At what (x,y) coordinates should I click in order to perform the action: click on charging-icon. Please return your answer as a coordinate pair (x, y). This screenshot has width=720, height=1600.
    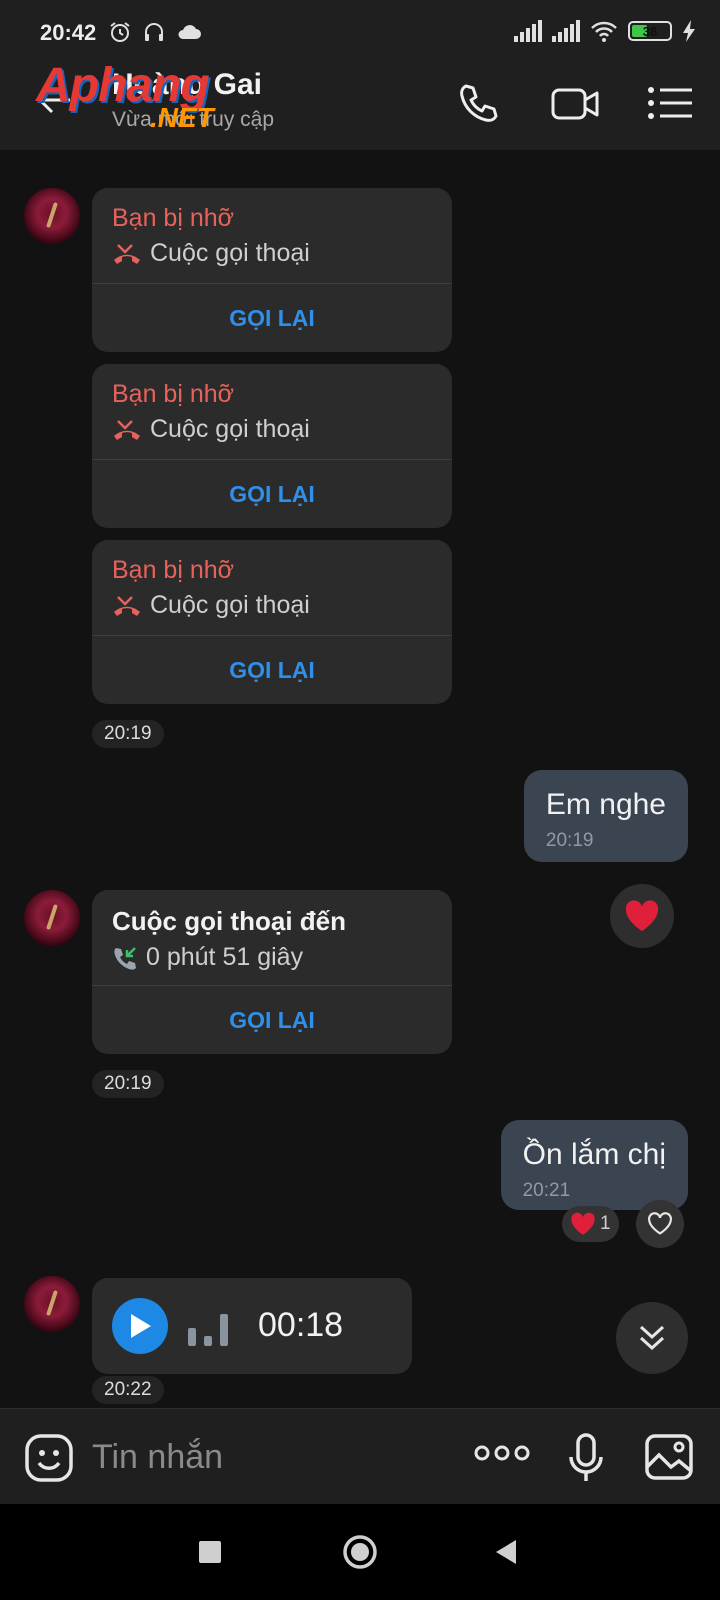
    Looking at the image, I should click on (689, 31).